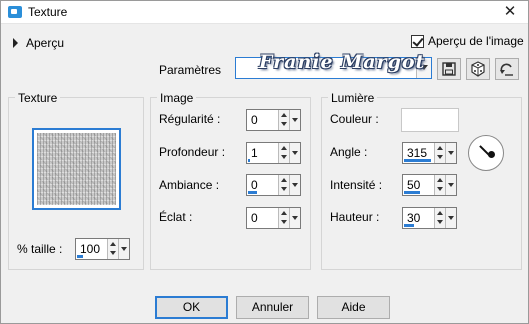 The width and height of the screenshot is (529, 324). What do you see at coordinates (353, 307) in the screenshot?
I see `help-button: Aide` at bounding box center [353, 307].